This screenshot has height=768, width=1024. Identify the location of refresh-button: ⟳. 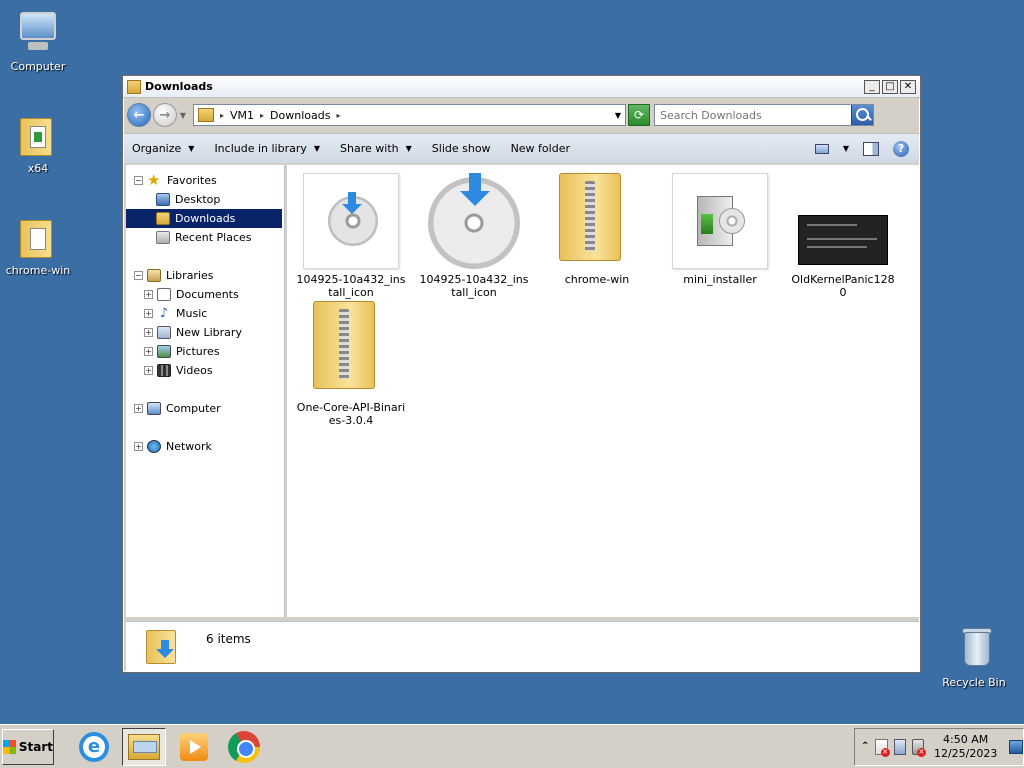
(639, 115).